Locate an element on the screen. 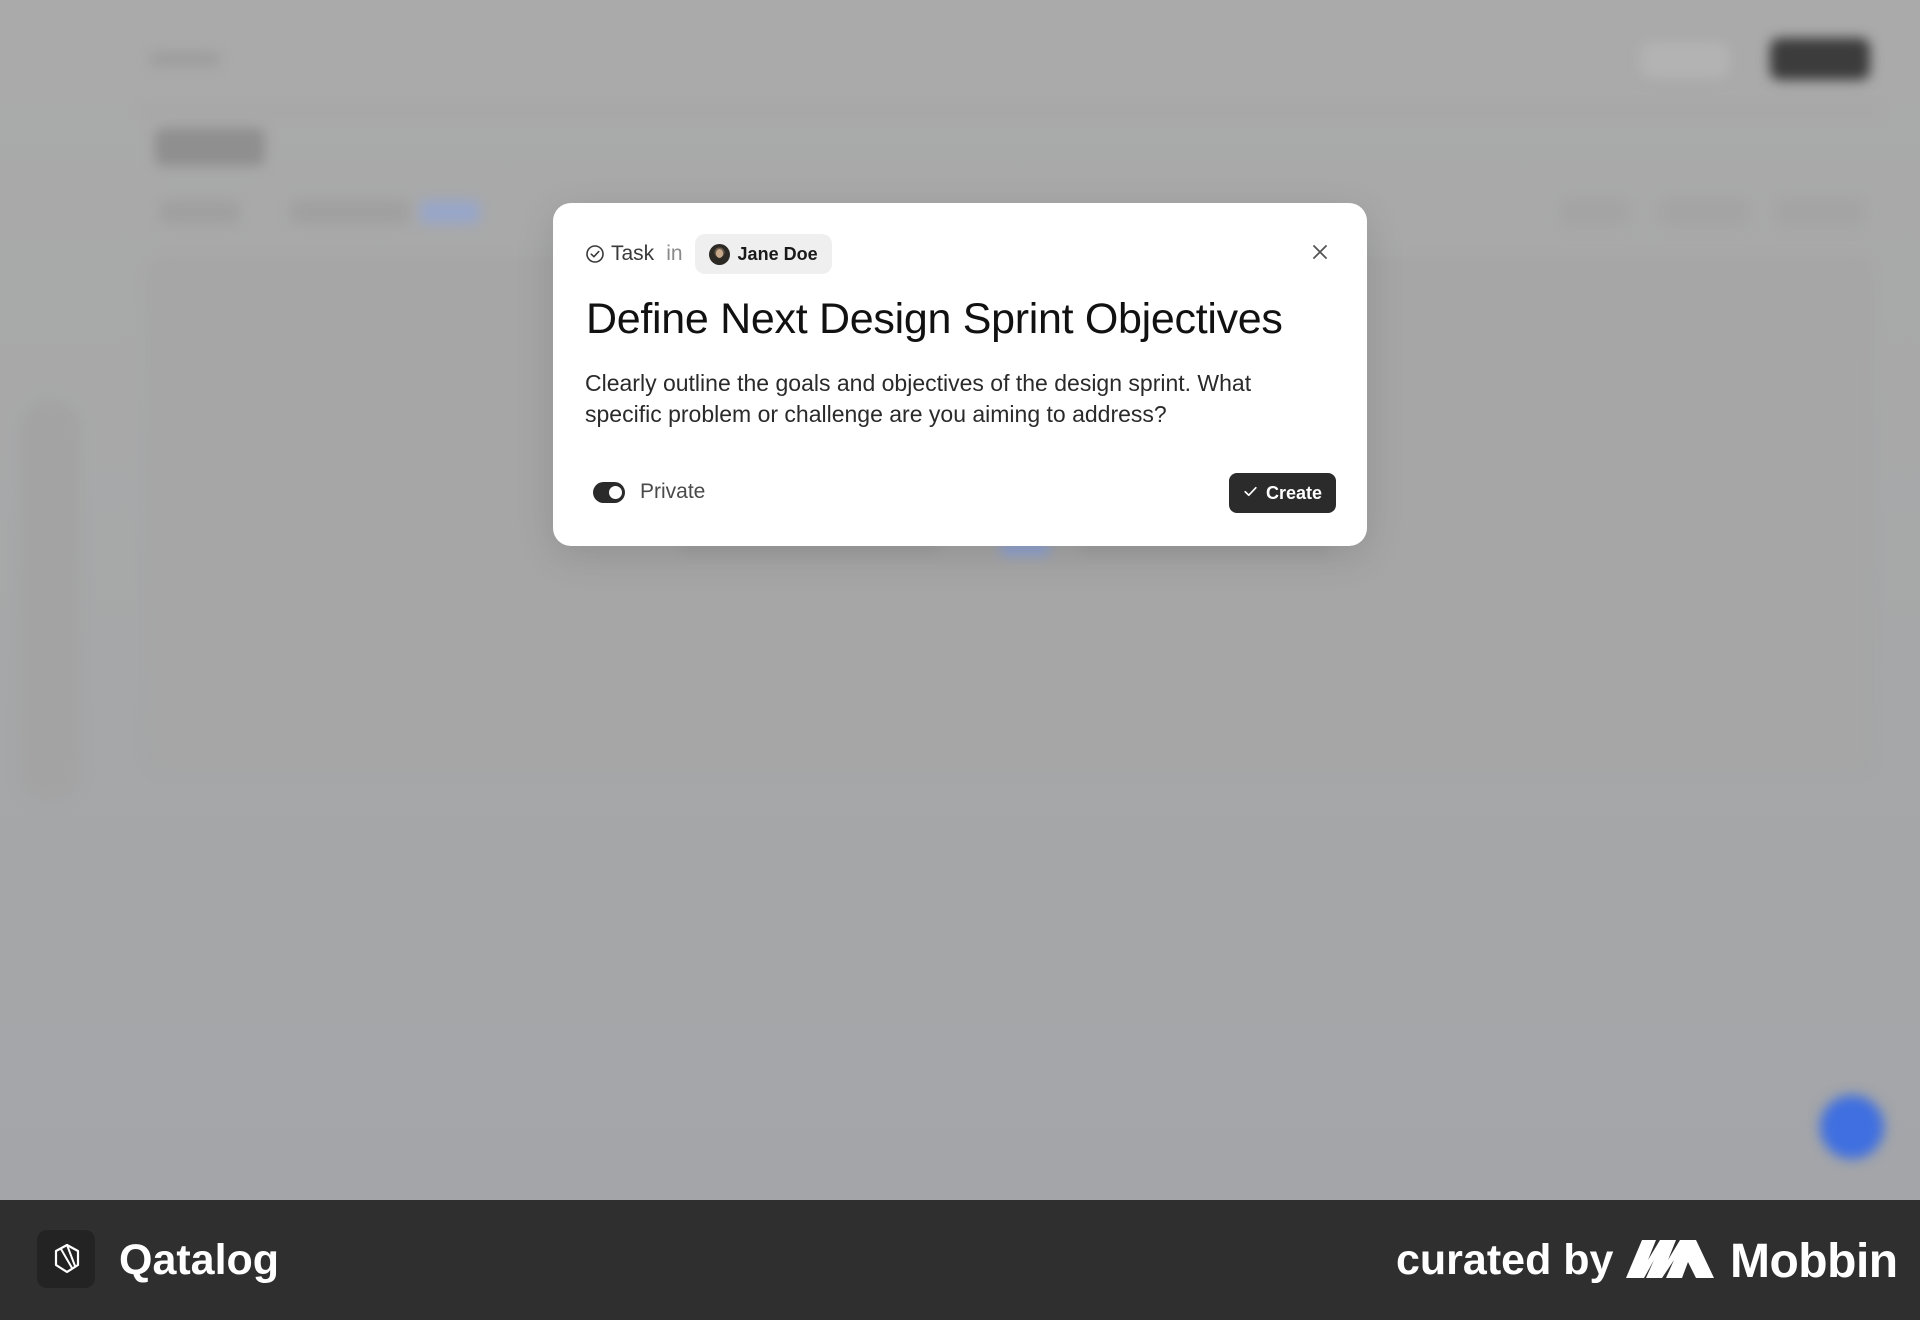 This screenshot has height=1320, width=1920. bg-filter-accent is located at coordinates (450, 212).